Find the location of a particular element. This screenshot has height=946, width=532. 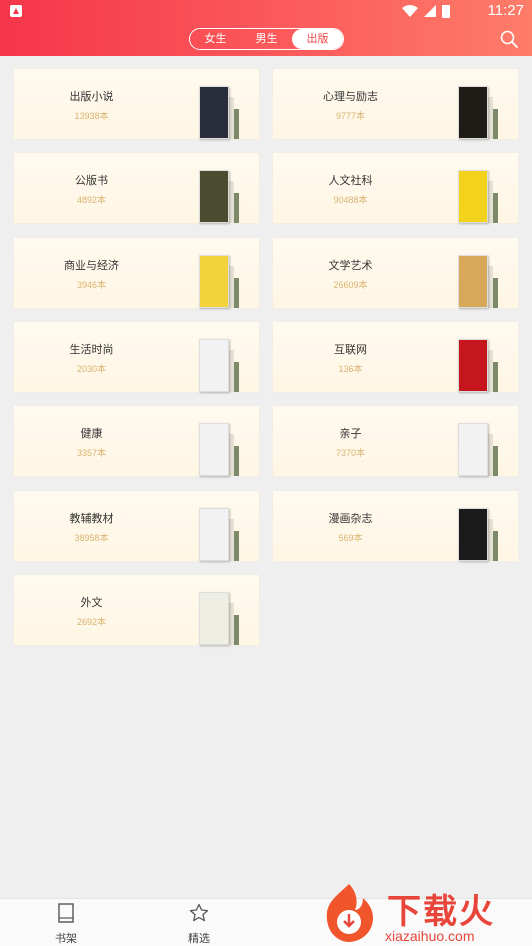

category-count: 3946本 is located at coordinates (91, 285).